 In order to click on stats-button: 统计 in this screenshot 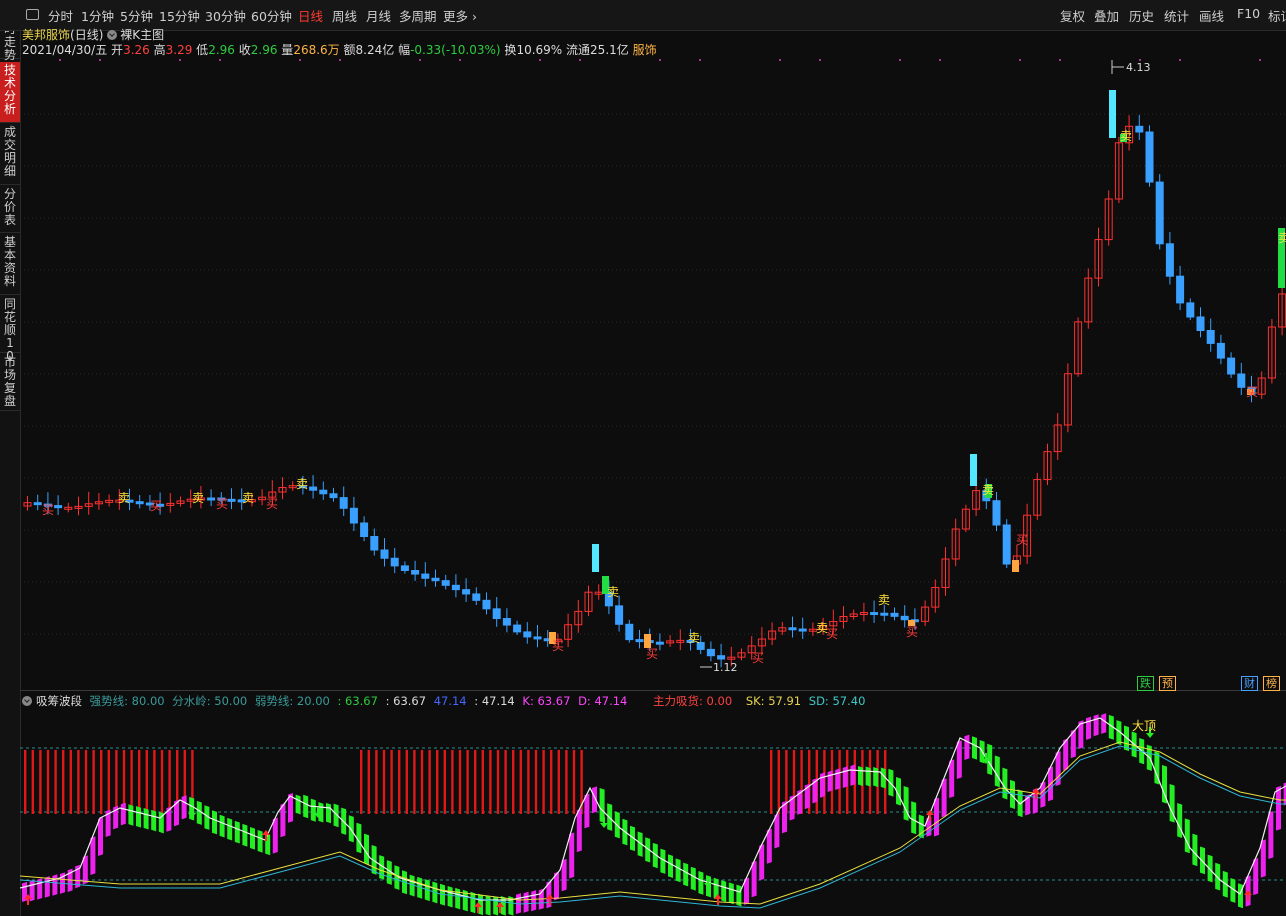, I will do `click(1176, 15)`.